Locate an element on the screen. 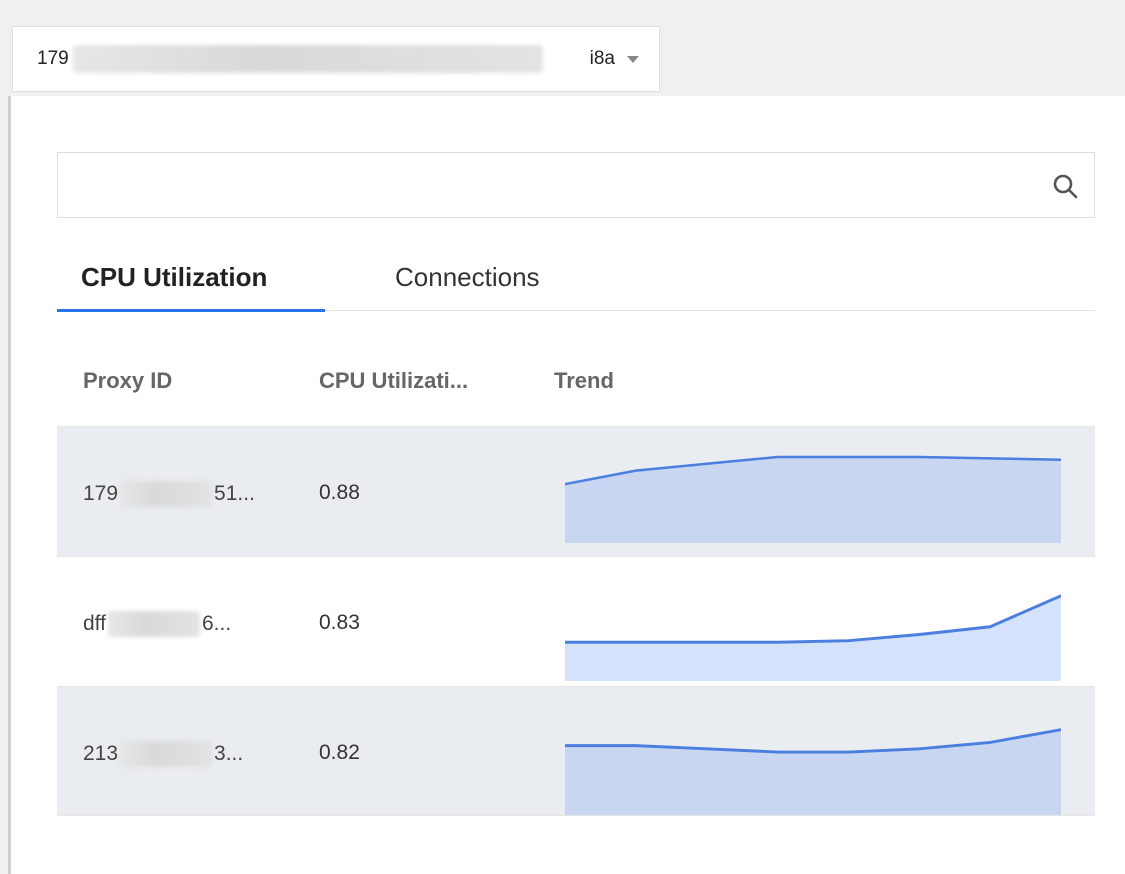 The image size is (1125, 874). tab-cpu-utilization: CPU Utilization is located at coordinates (174, 277).